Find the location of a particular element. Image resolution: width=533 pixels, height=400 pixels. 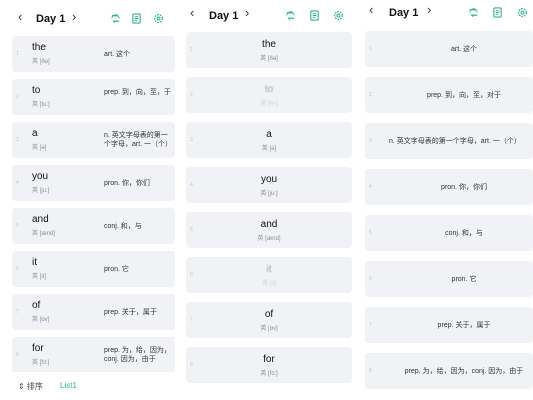

word-text: it is located at coordinates (269, 269).